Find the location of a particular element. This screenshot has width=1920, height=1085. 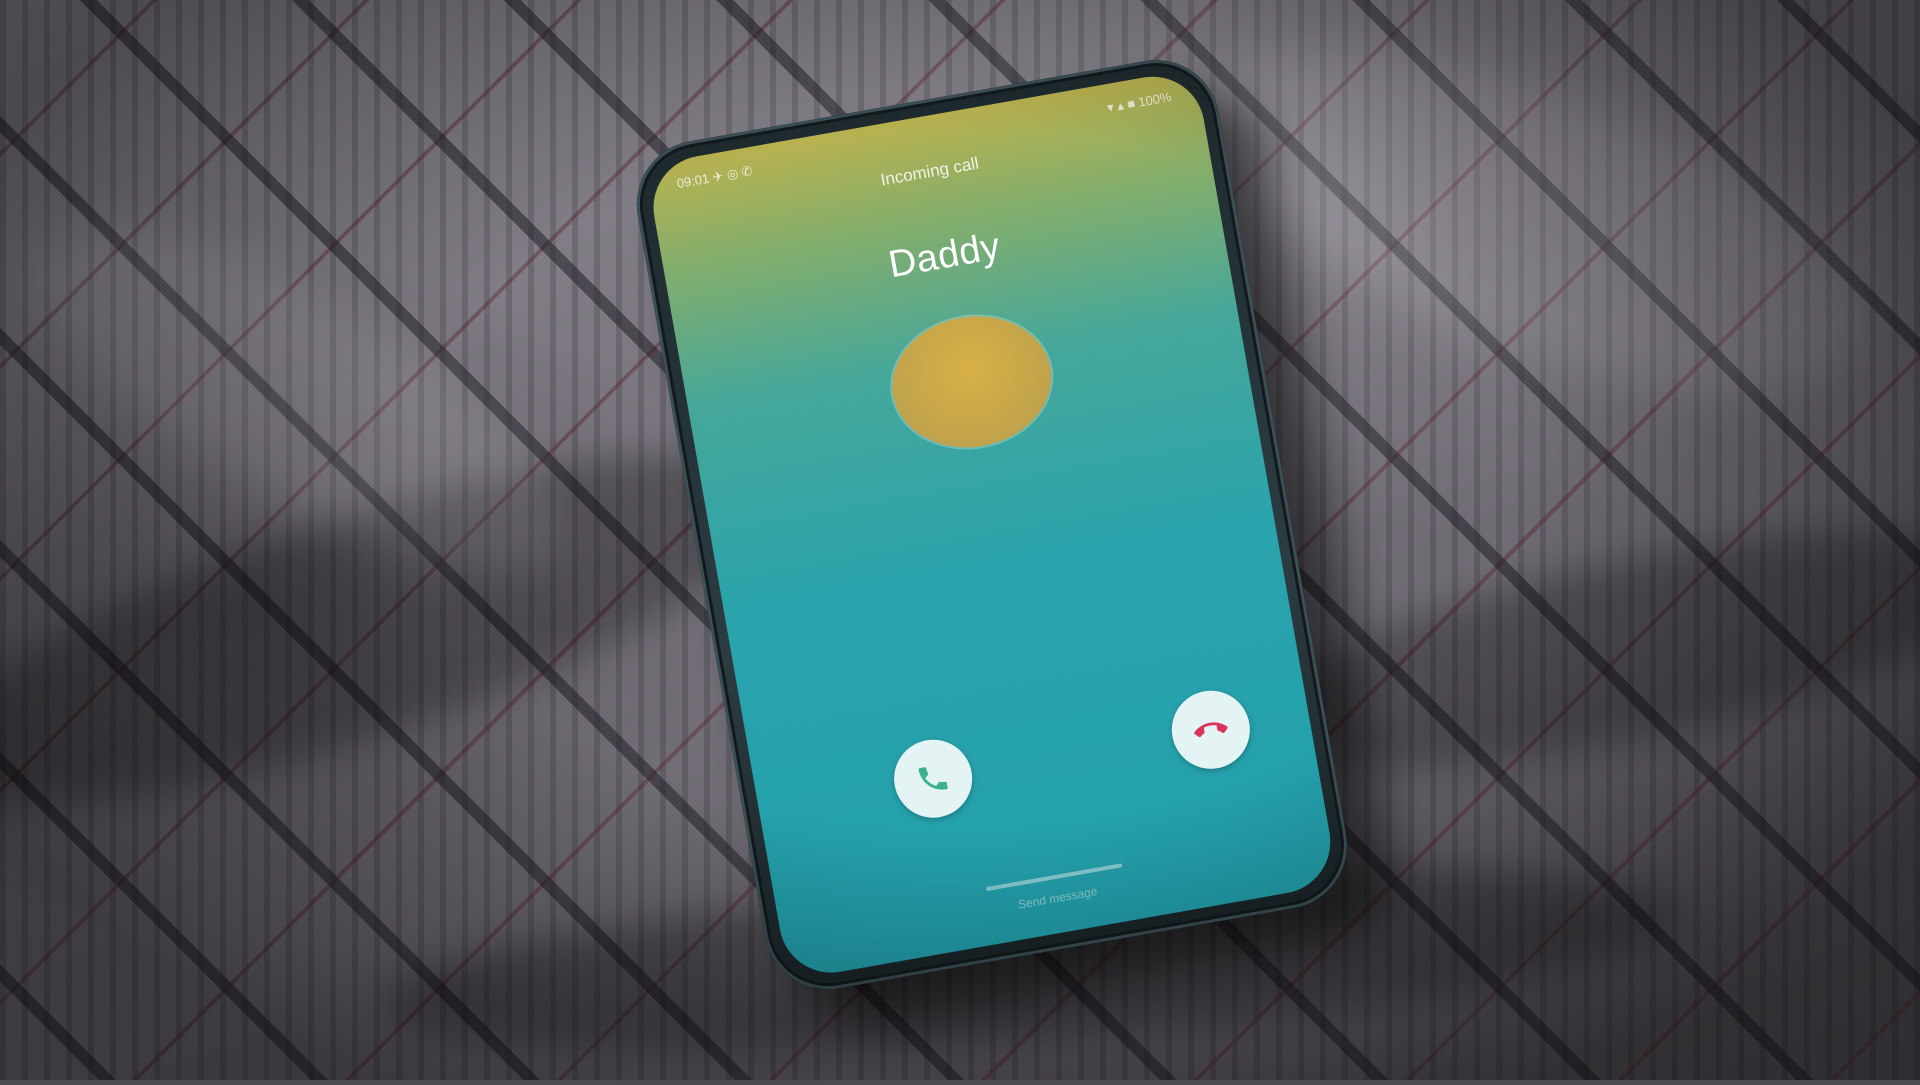

phone-decline-icon is located at coordinates (1211, 730).